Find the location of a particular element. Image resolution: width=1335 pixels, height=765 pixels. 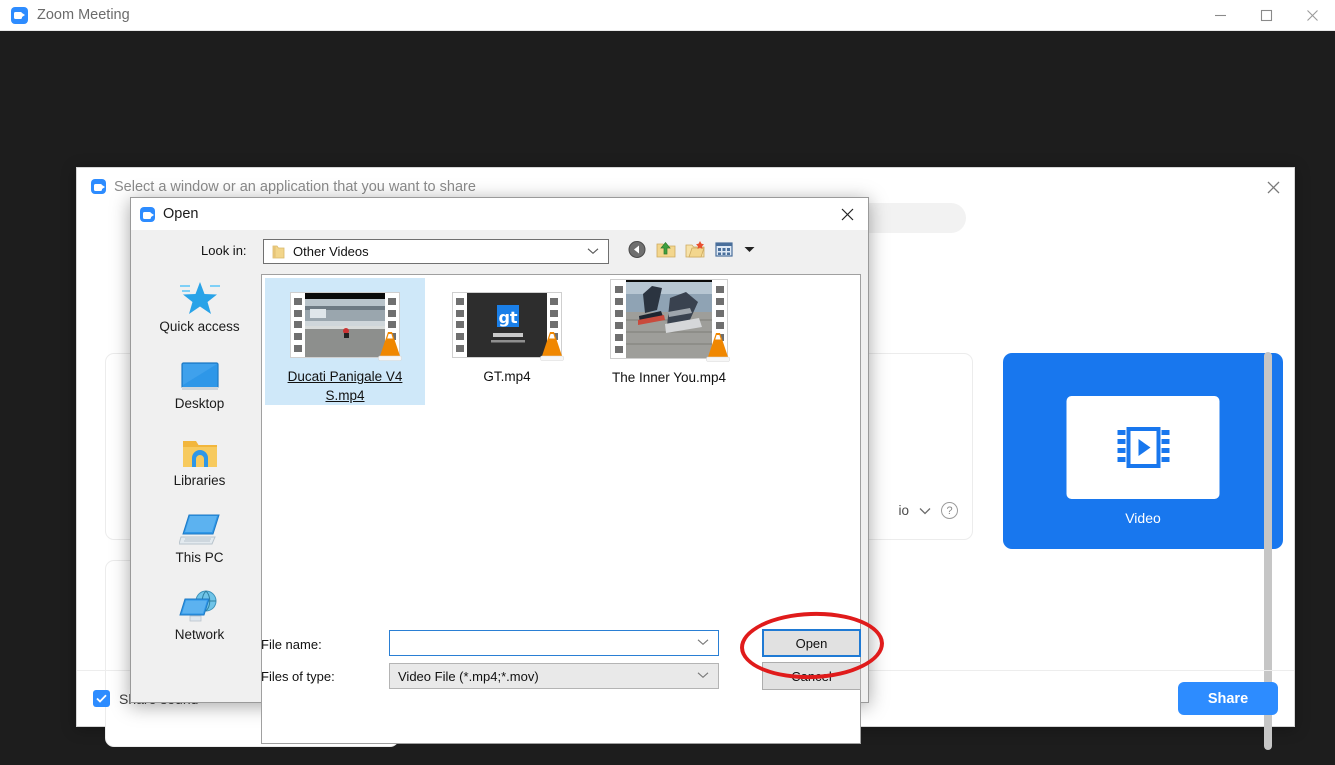

up-one-level-icon is located at coordinates (666, 249).